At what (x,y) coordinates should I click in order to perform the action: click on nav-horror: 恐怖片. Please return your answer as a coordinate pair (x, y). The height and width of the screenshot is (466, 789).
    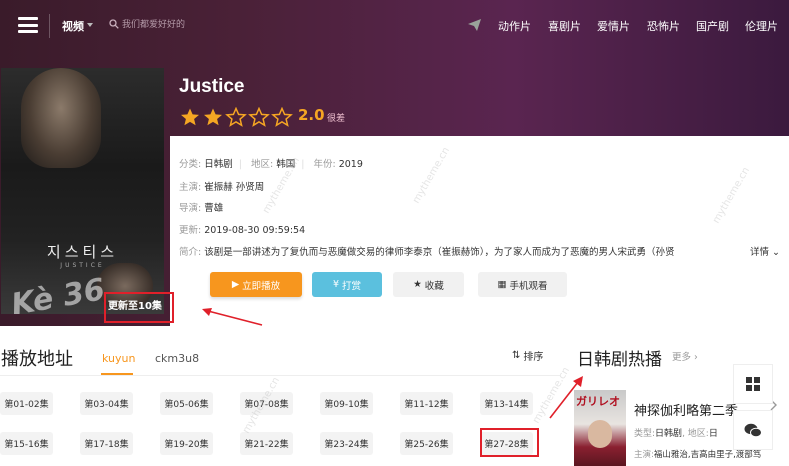
    Looking at the image, I should click on (663, 26).